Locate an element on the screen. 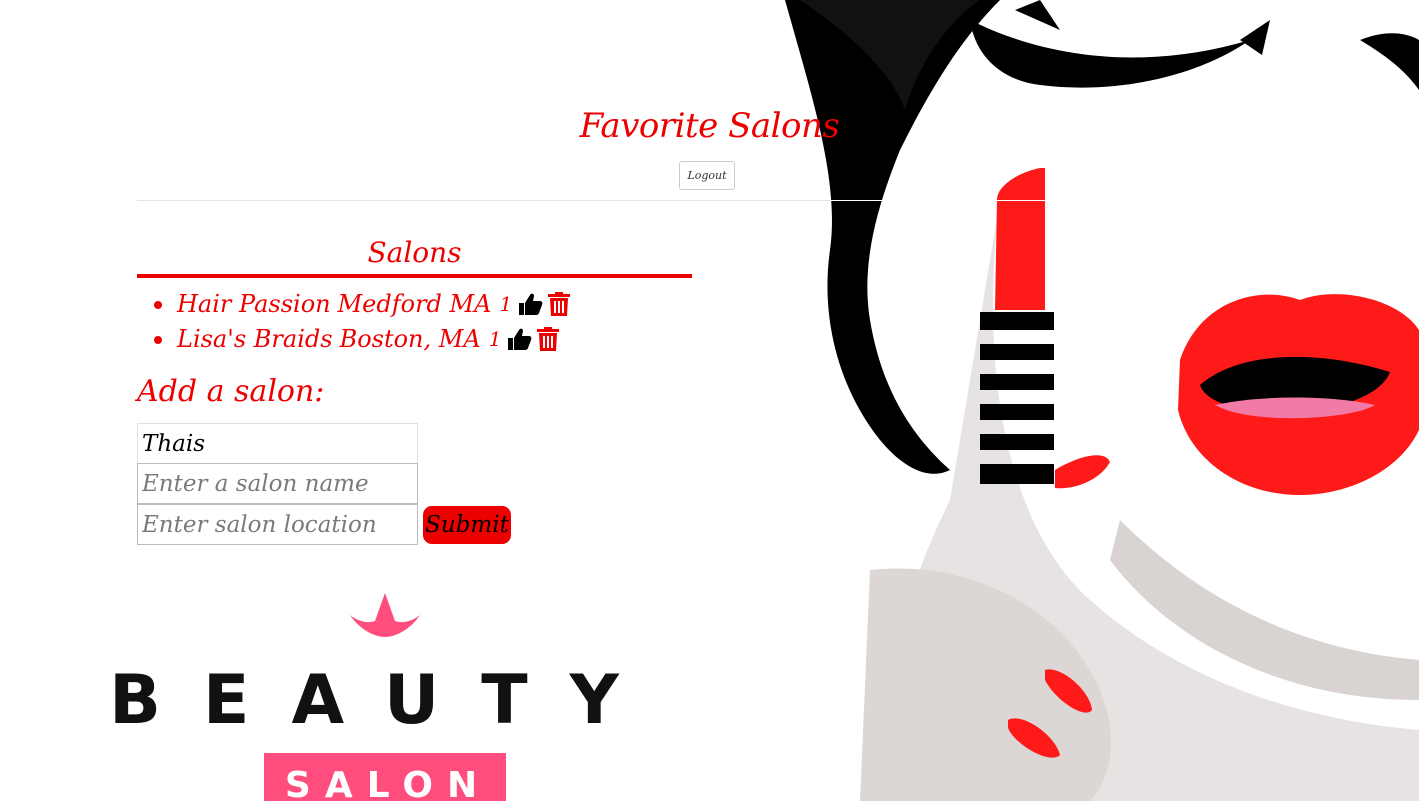 The width and height of the screenshot is (1419, 801). salons-heading: Salons is located at coordinates (414, 252).